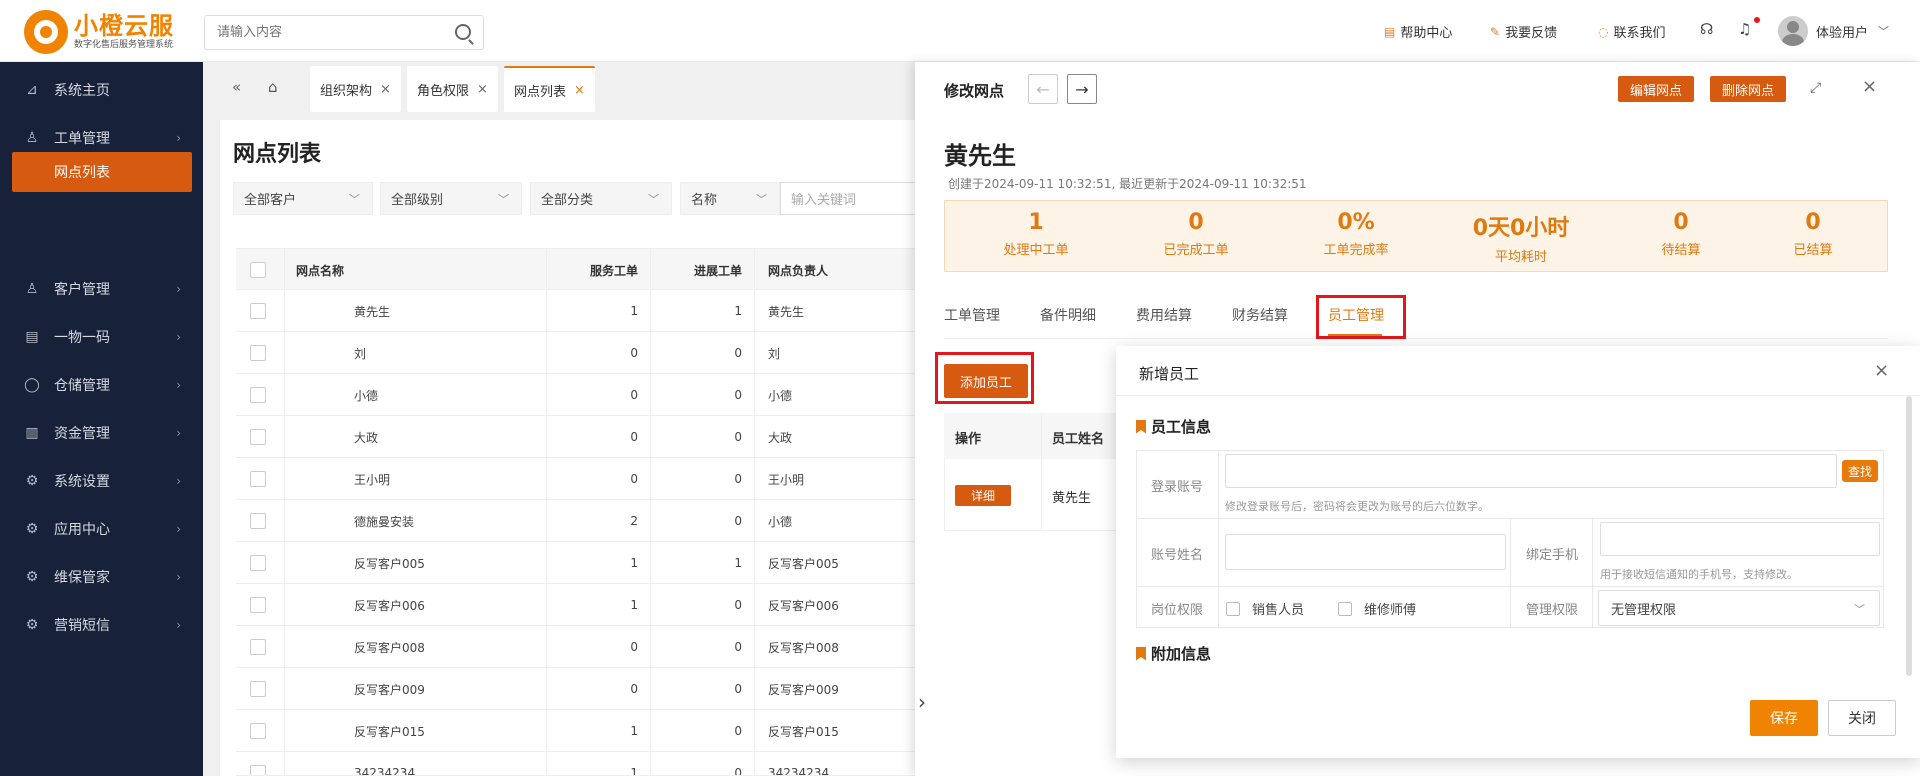 This screenshot has height=776, width=1920. Describe the element at coordinates (1377, 608) in the screenshot. I see `role-tech-checkbox: 维修师傅` at that location.